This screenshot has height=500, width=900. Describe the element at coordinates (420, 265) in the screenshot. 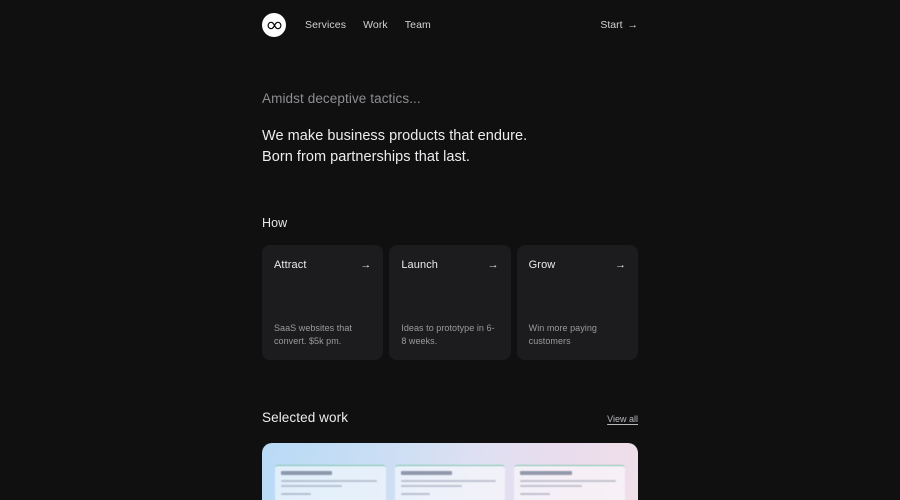

I see `how-card-title: Launch` at that location.